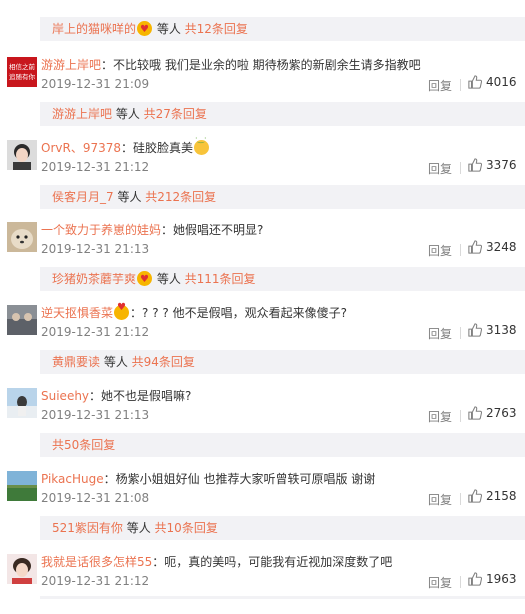 The height and width of the screenshot is (614, 525). What do you see at coordinates (175, 114) in the screenshot?
I see `reply-count-link: 共27条回复` at bounding box center [175, 114].